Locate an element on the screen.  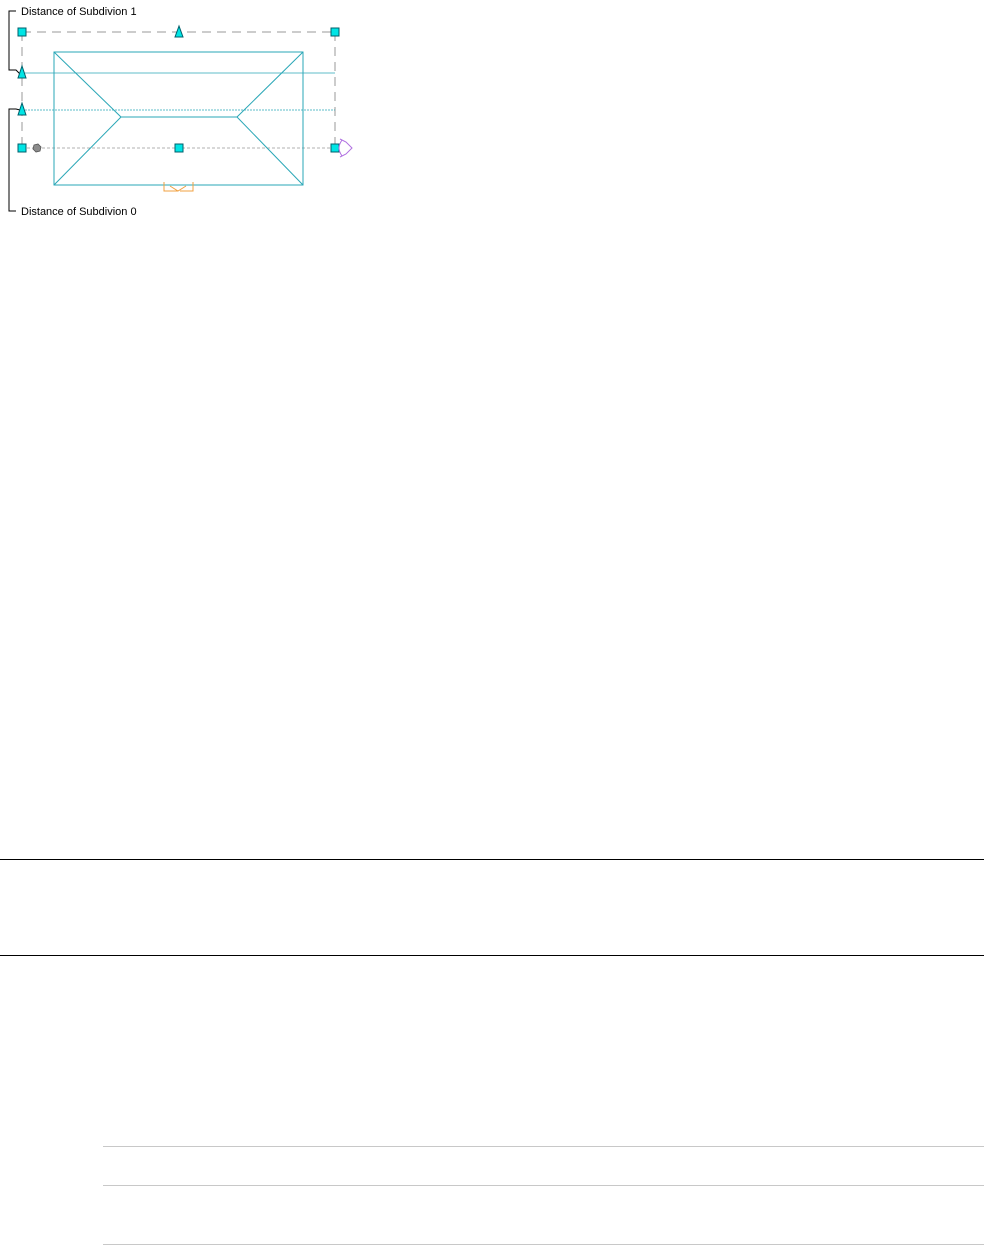
subdivision-1-bracket is located at coordinates (14, 42).